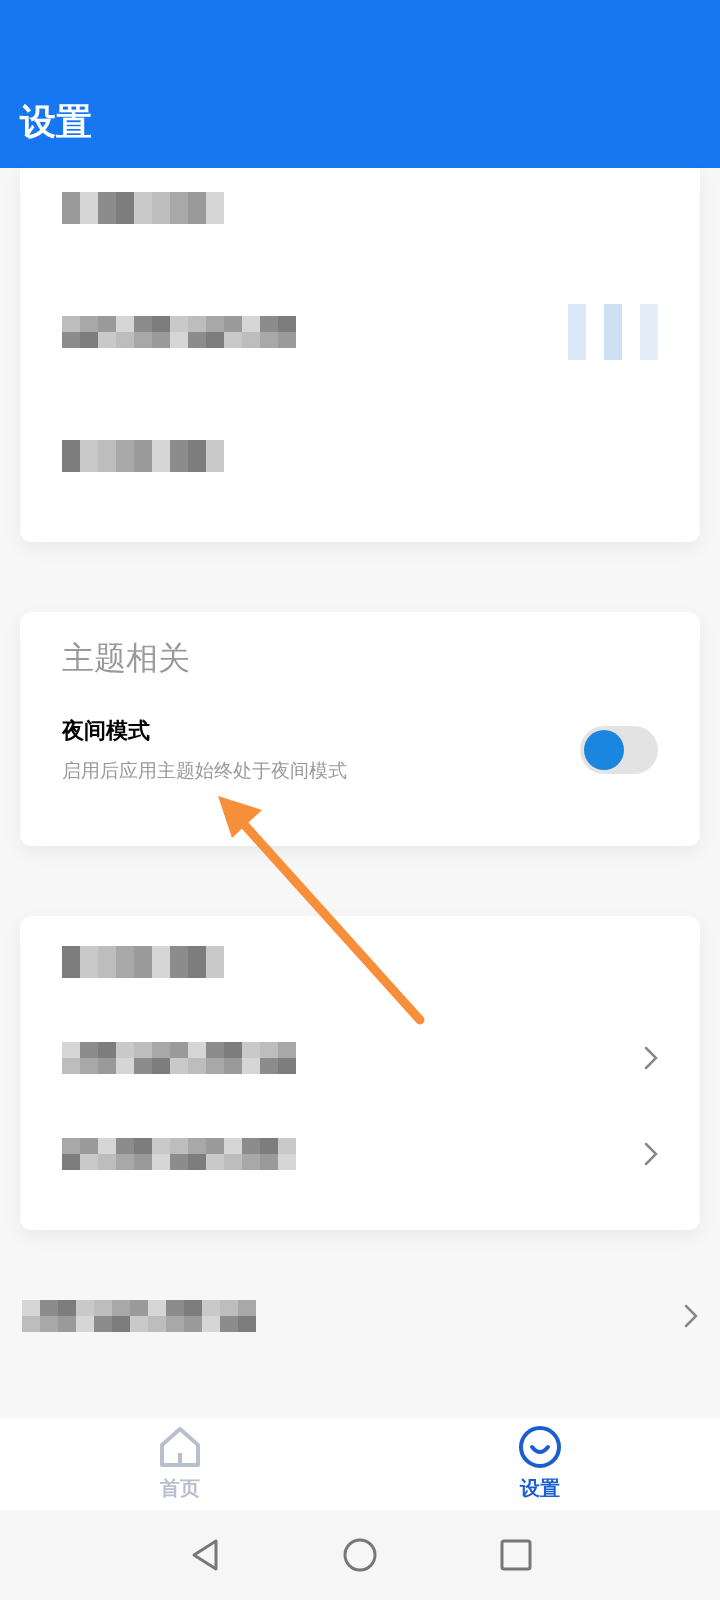 This screenshot has height=1600, width=720. What do you see at coordinates (516, 1555) in the screenshot?
I see `recents-icon` at bounding box center [516, 1555].